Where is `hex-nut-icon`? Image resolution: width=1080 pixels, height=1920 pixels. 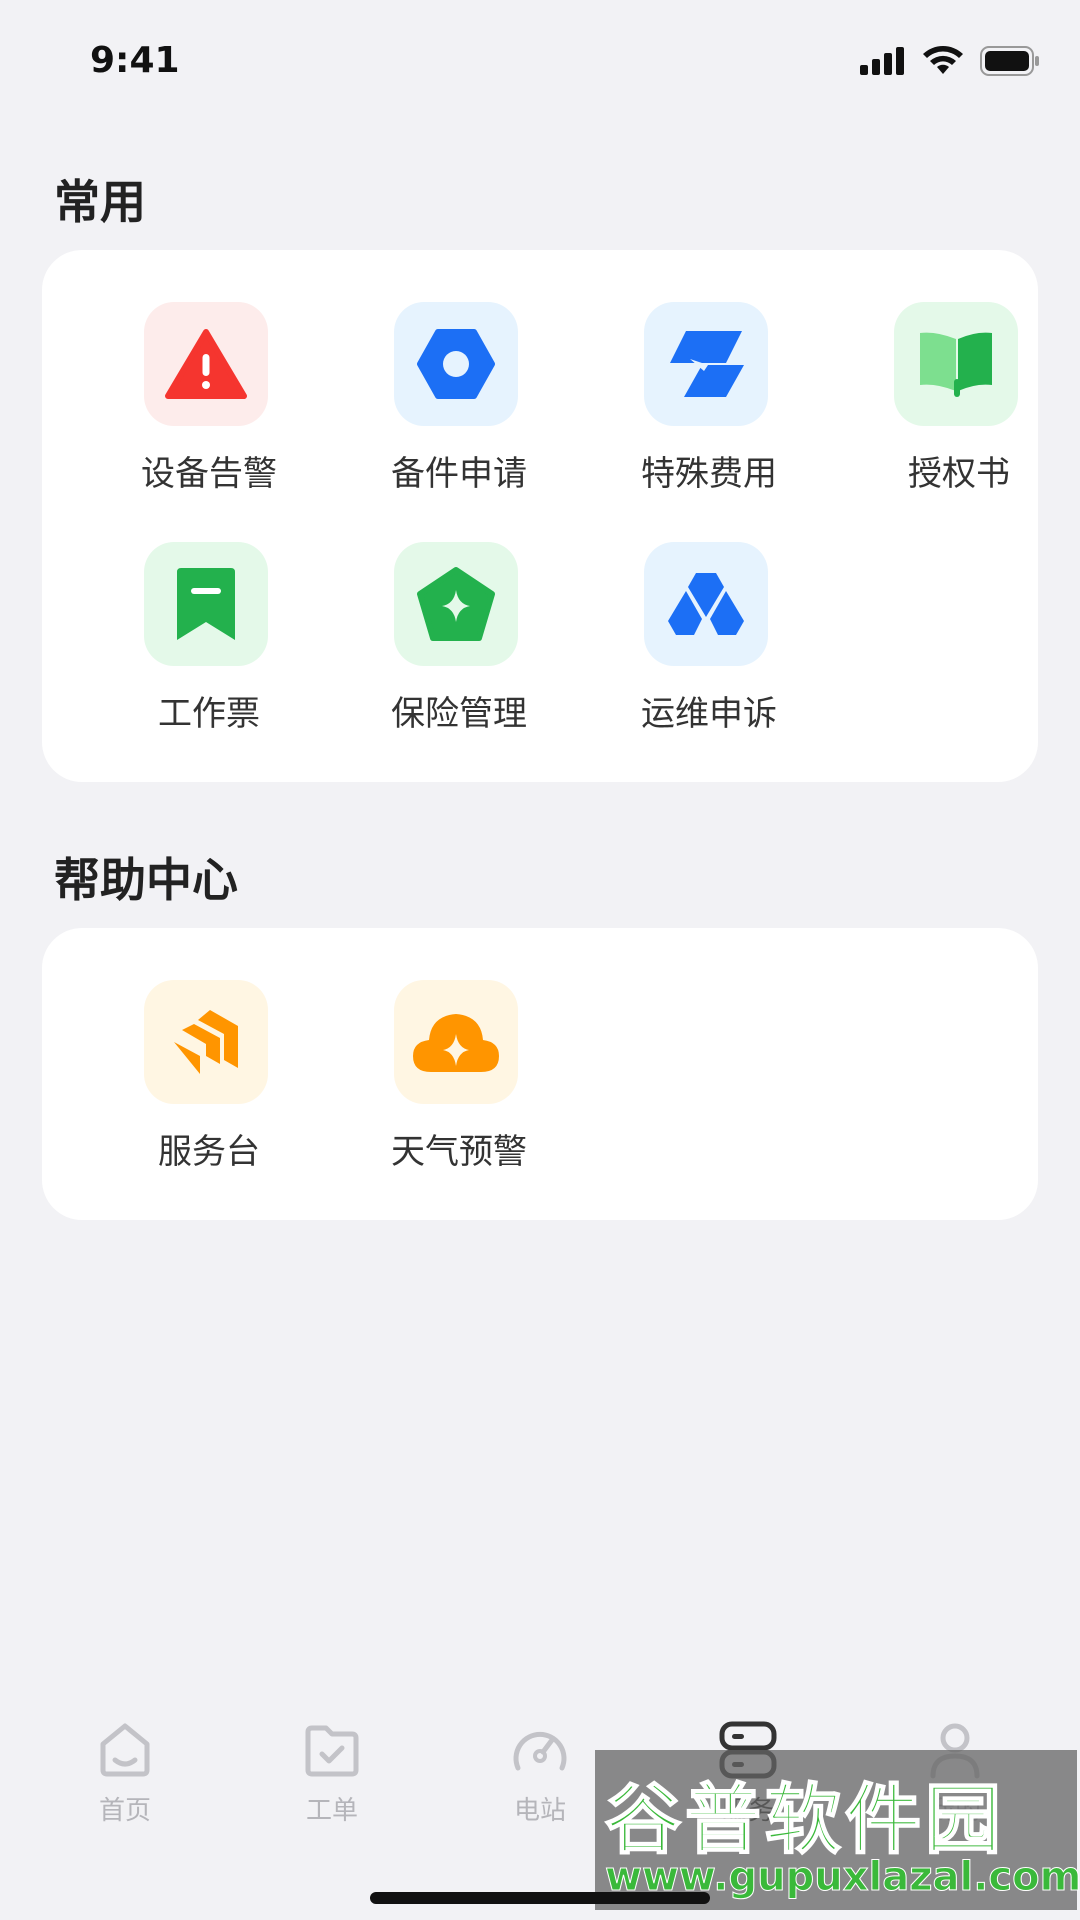
hex-nut-icon is located at coordinates (456, 364).